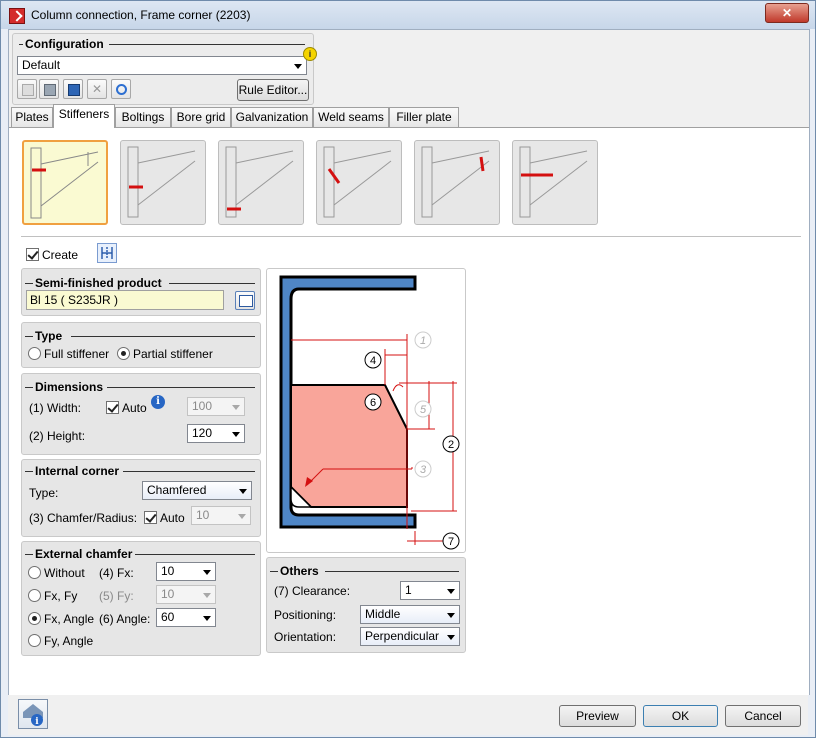  I want to click on semi-finished-catalog-button, so click(245, 300).